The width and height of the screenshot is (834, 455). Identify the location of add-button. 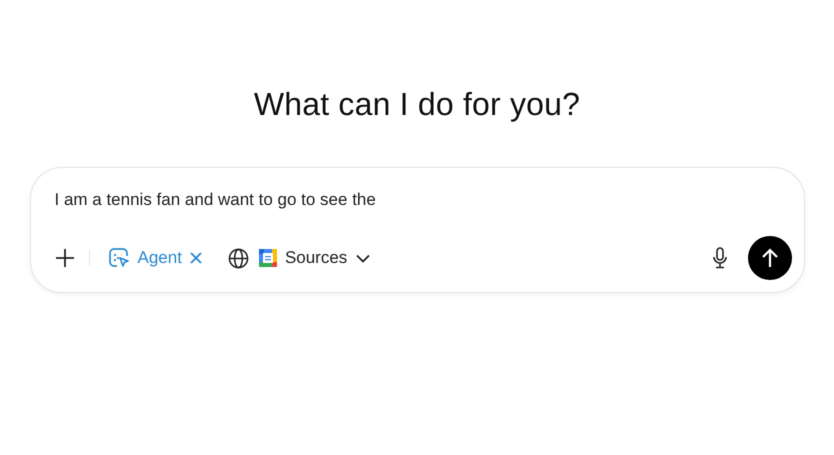
(64, 258).